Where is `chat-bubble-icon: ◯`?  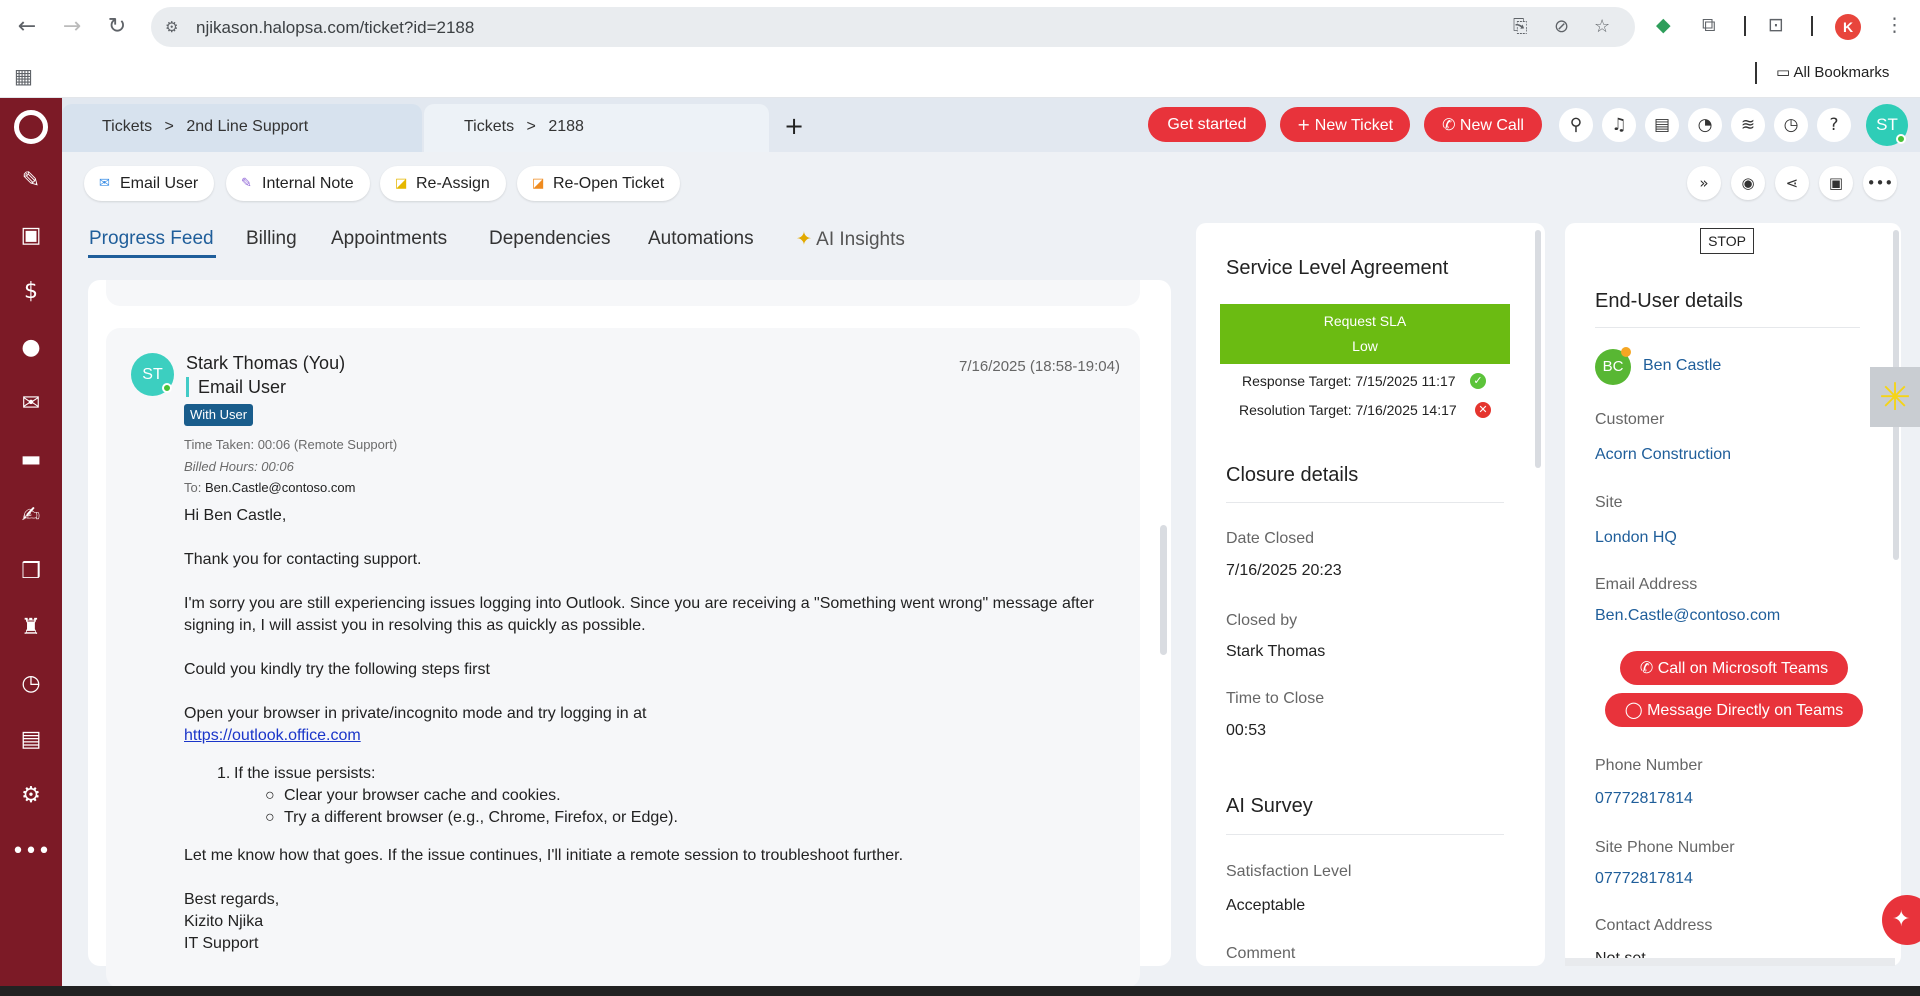 chat-bubble-icon: ◯ is located at coordinates (1633, 709).